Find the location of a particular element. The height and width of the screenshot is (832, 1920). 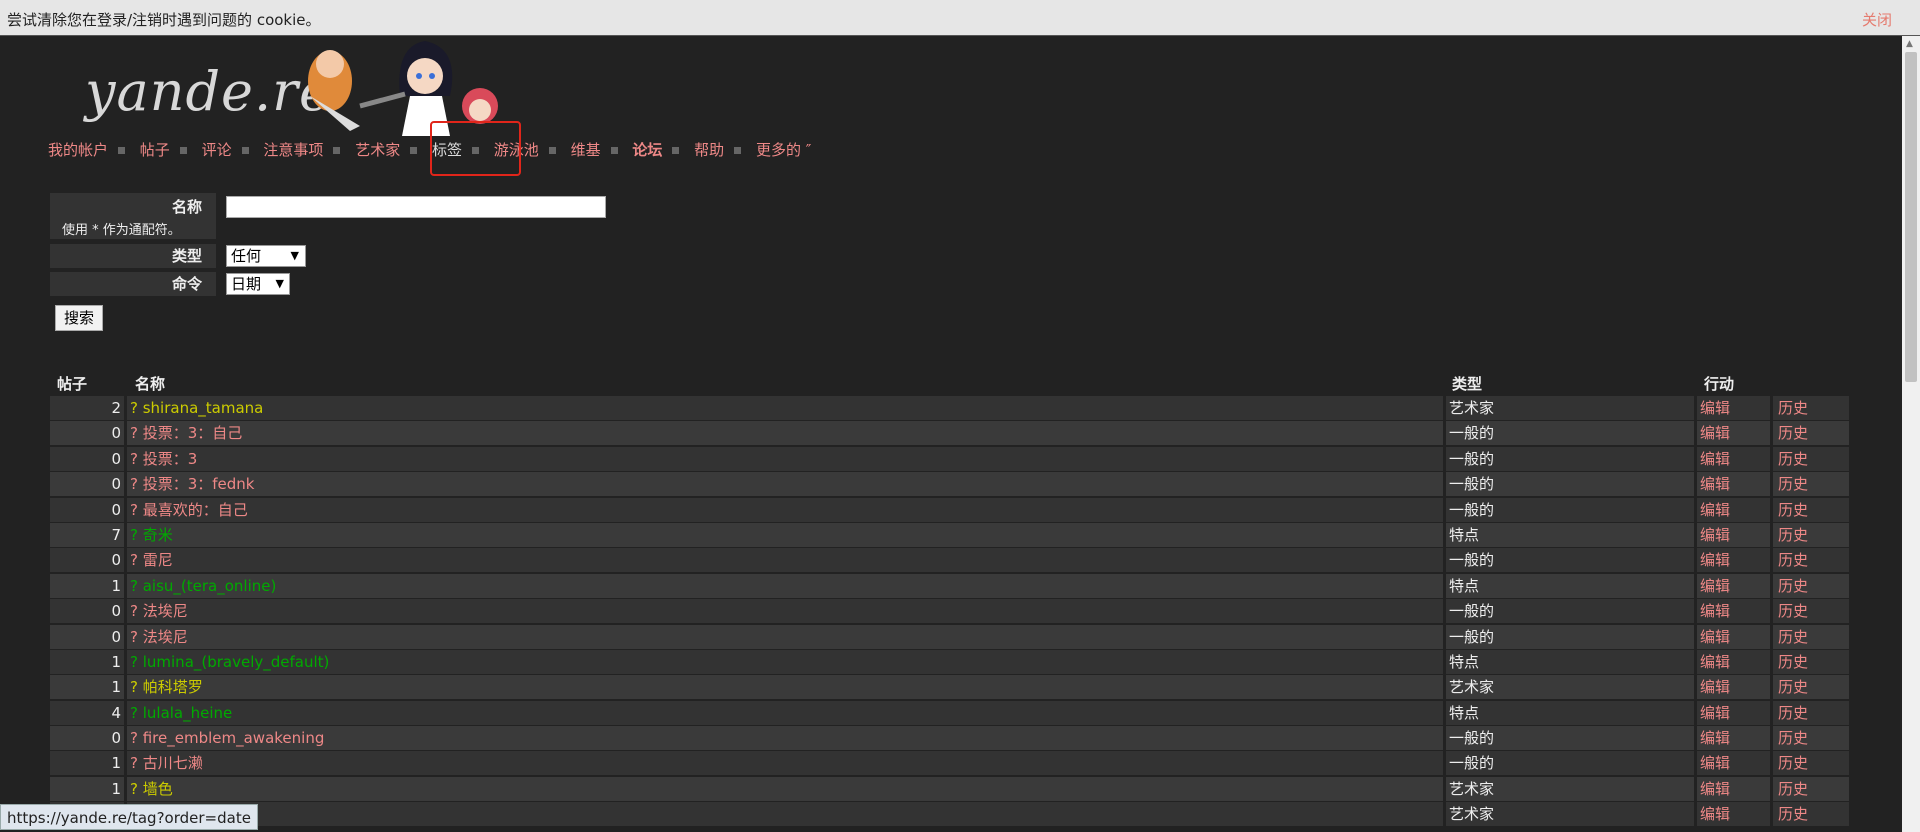

tag-name-link: ? 投票：3：自己 is located at coordinates (186, 433).